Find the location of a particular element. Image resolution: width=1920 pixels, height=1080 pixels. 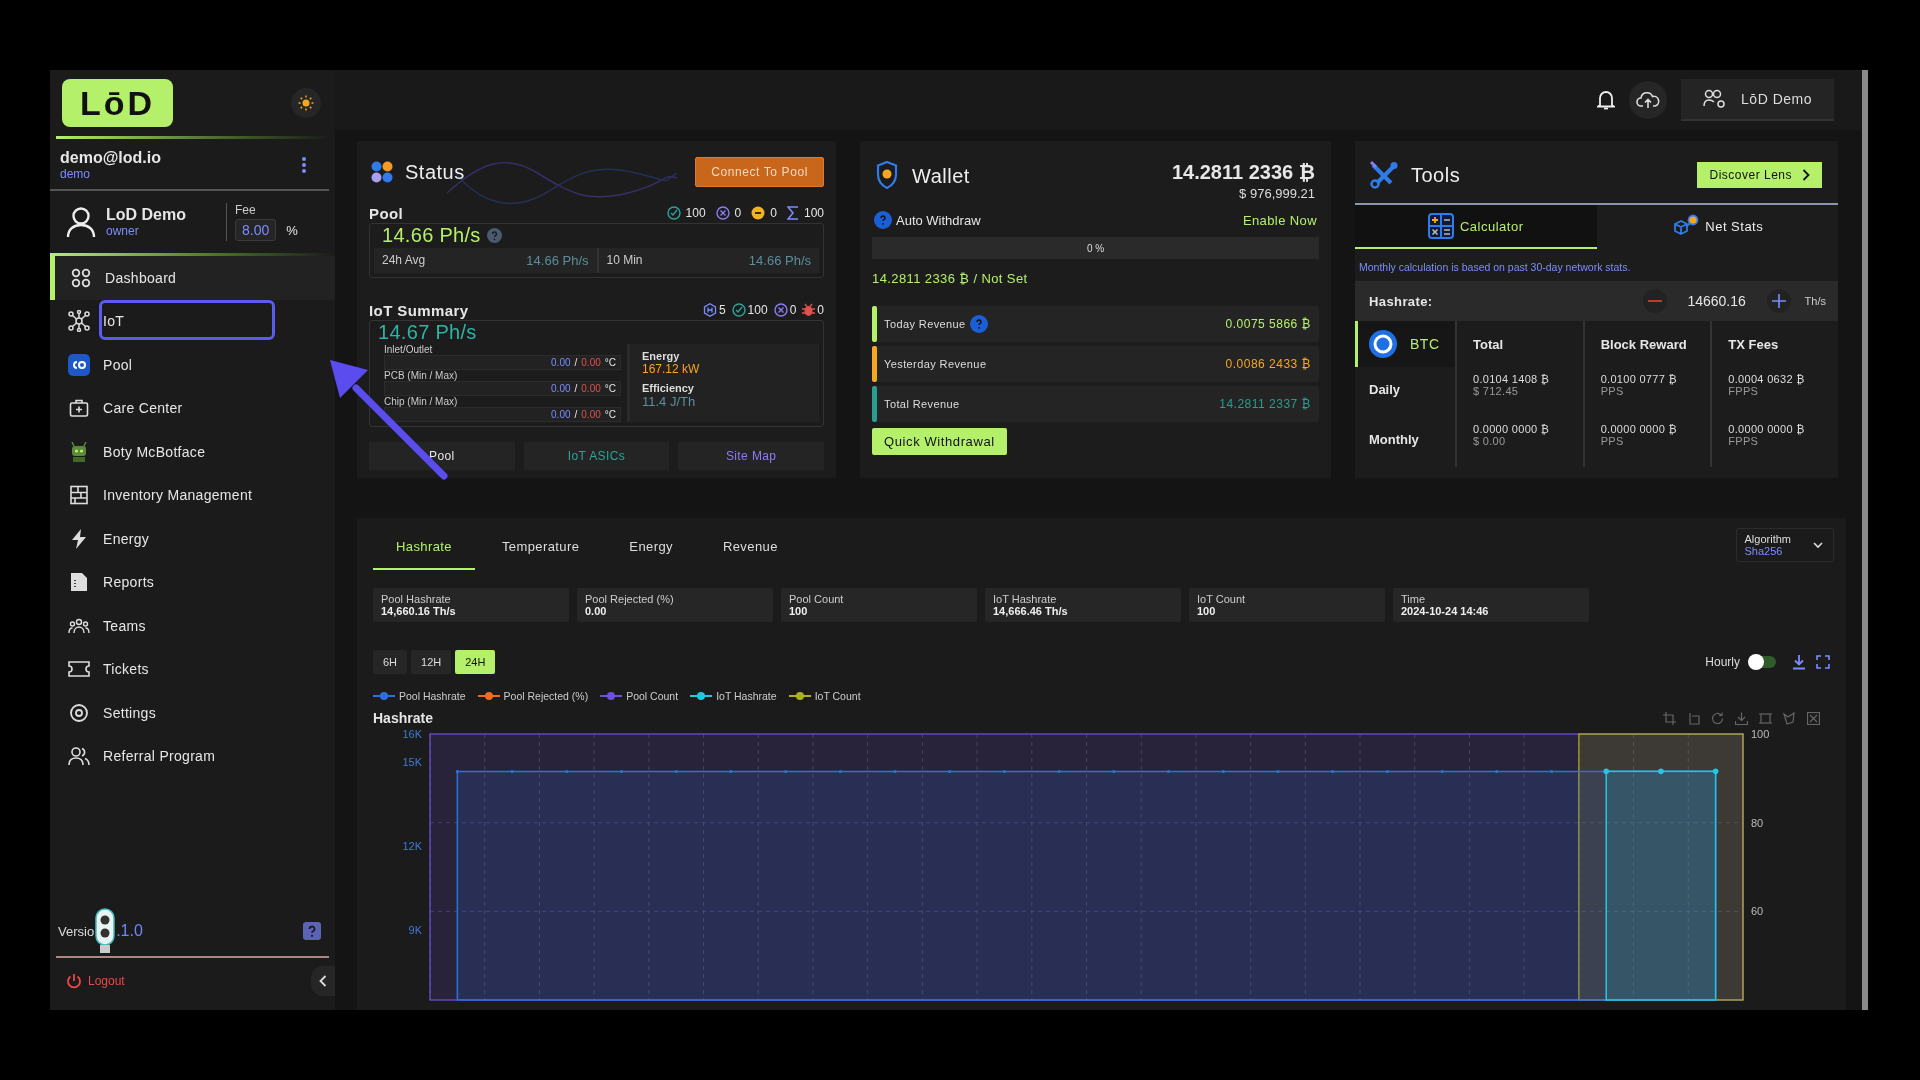

shelves-icon is located at coordinates (79, 495).